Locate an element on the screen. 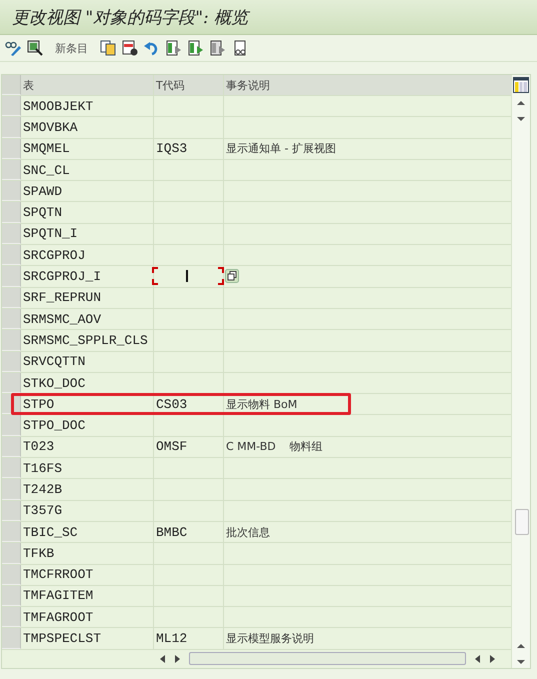 The width and height of the screenshot is (537, 679). value-help-icon is located at coordinates (232, 276).